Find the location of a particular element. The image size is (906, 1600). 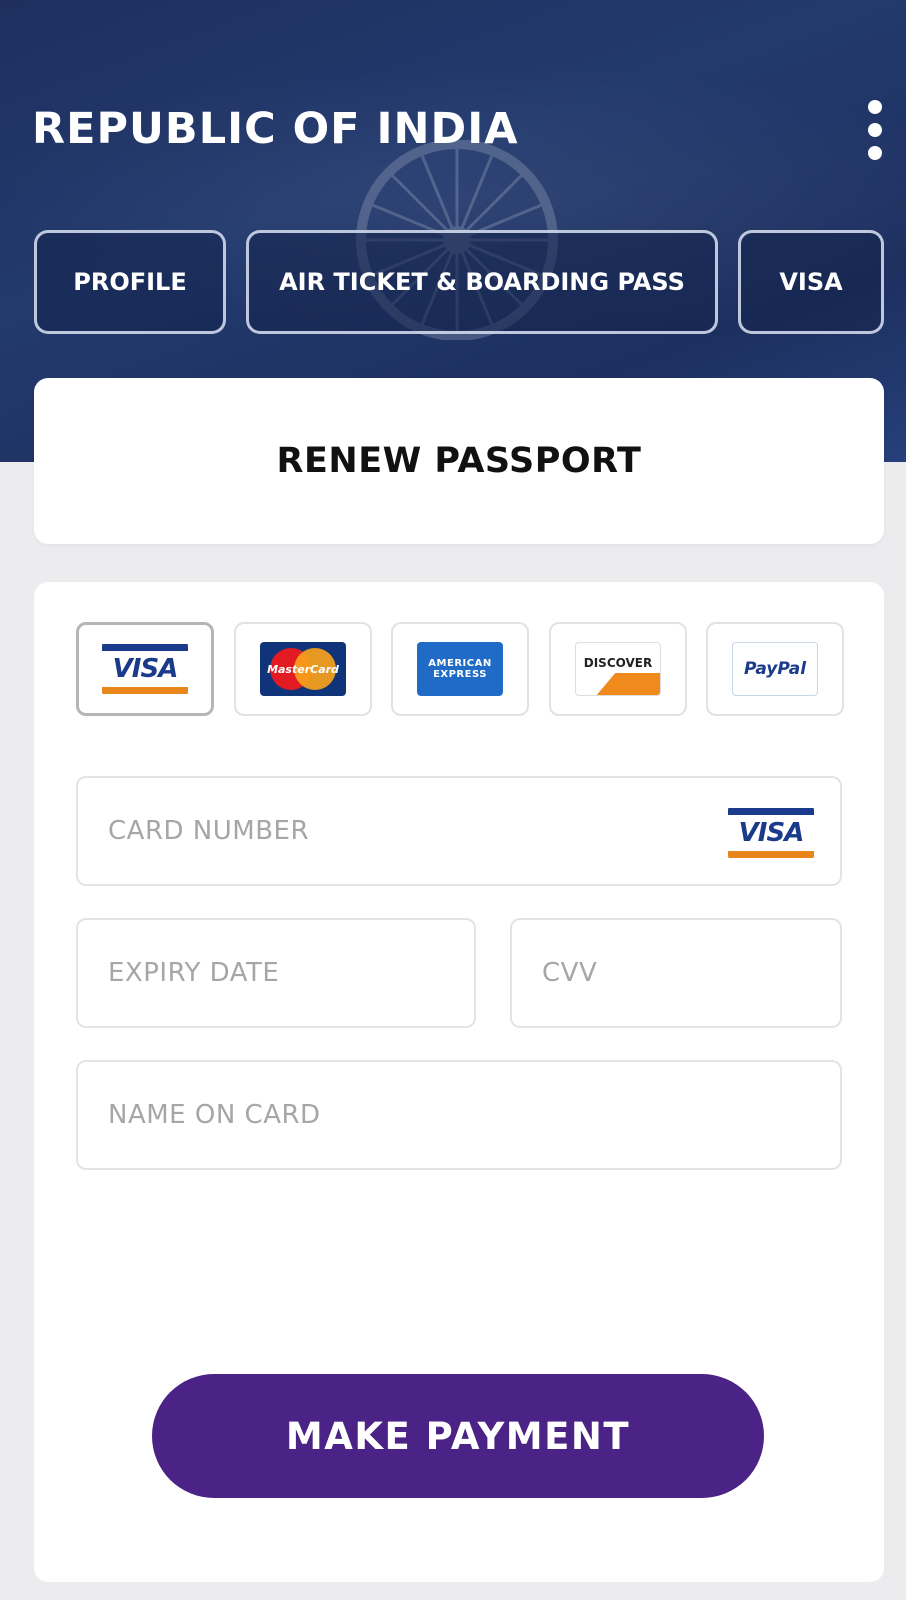

mastercard-logo-text: MasterCard is located at coordinates (303, 669).